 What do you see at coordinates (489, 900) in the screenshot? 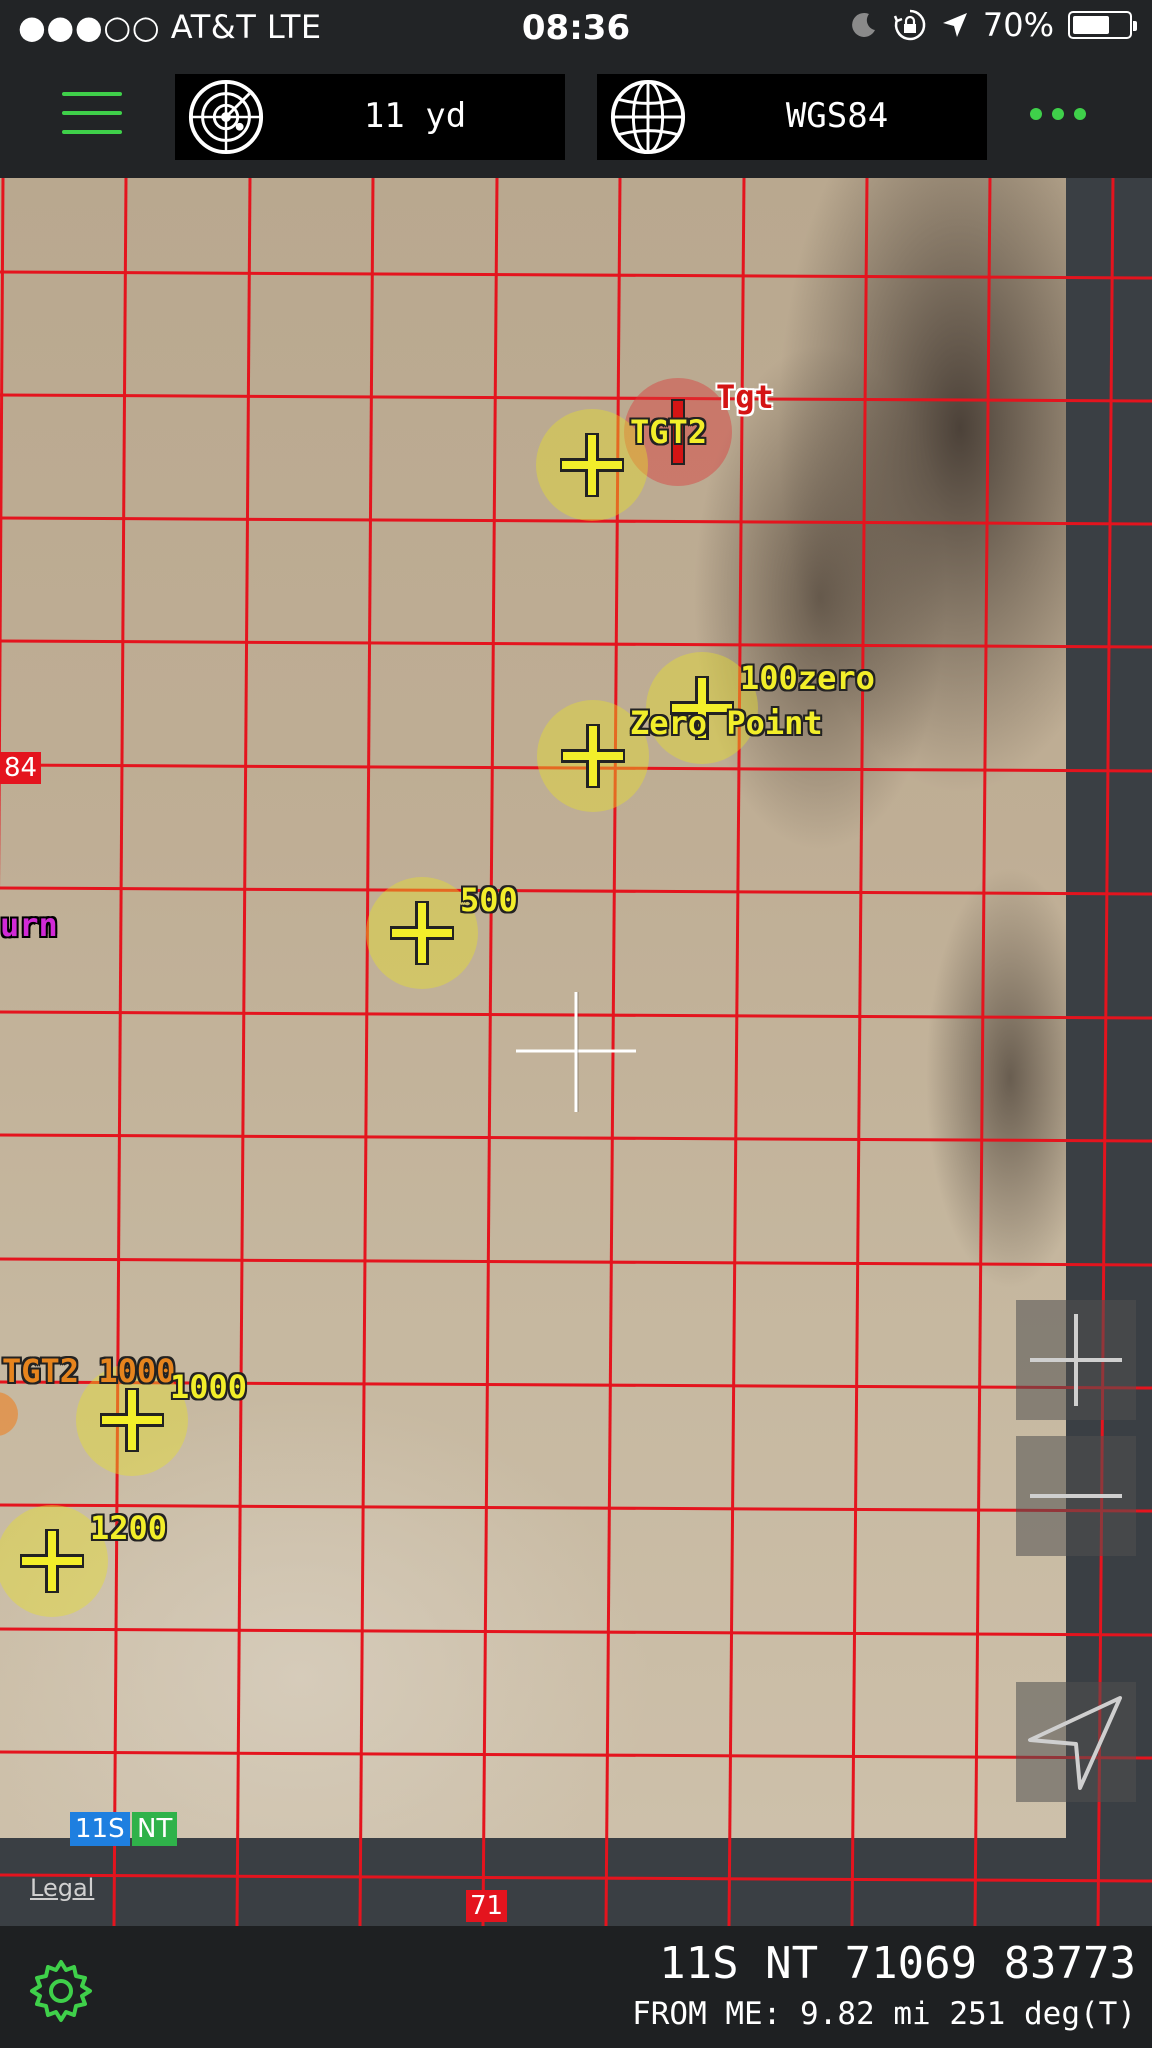
I see `marker-label-500: 500` at bounding box center [489, 900].